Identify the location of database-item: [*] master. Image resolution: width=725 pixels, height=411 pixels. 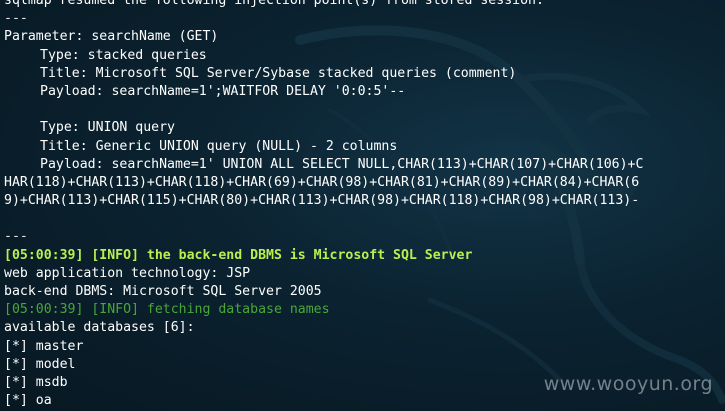
(44, 346).